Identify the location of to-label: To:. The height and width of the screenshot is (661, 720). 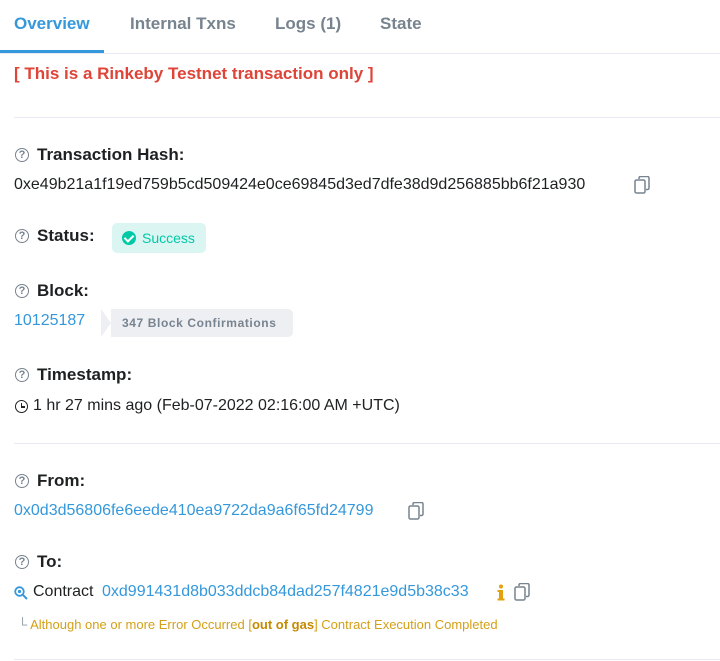
(50, 561).